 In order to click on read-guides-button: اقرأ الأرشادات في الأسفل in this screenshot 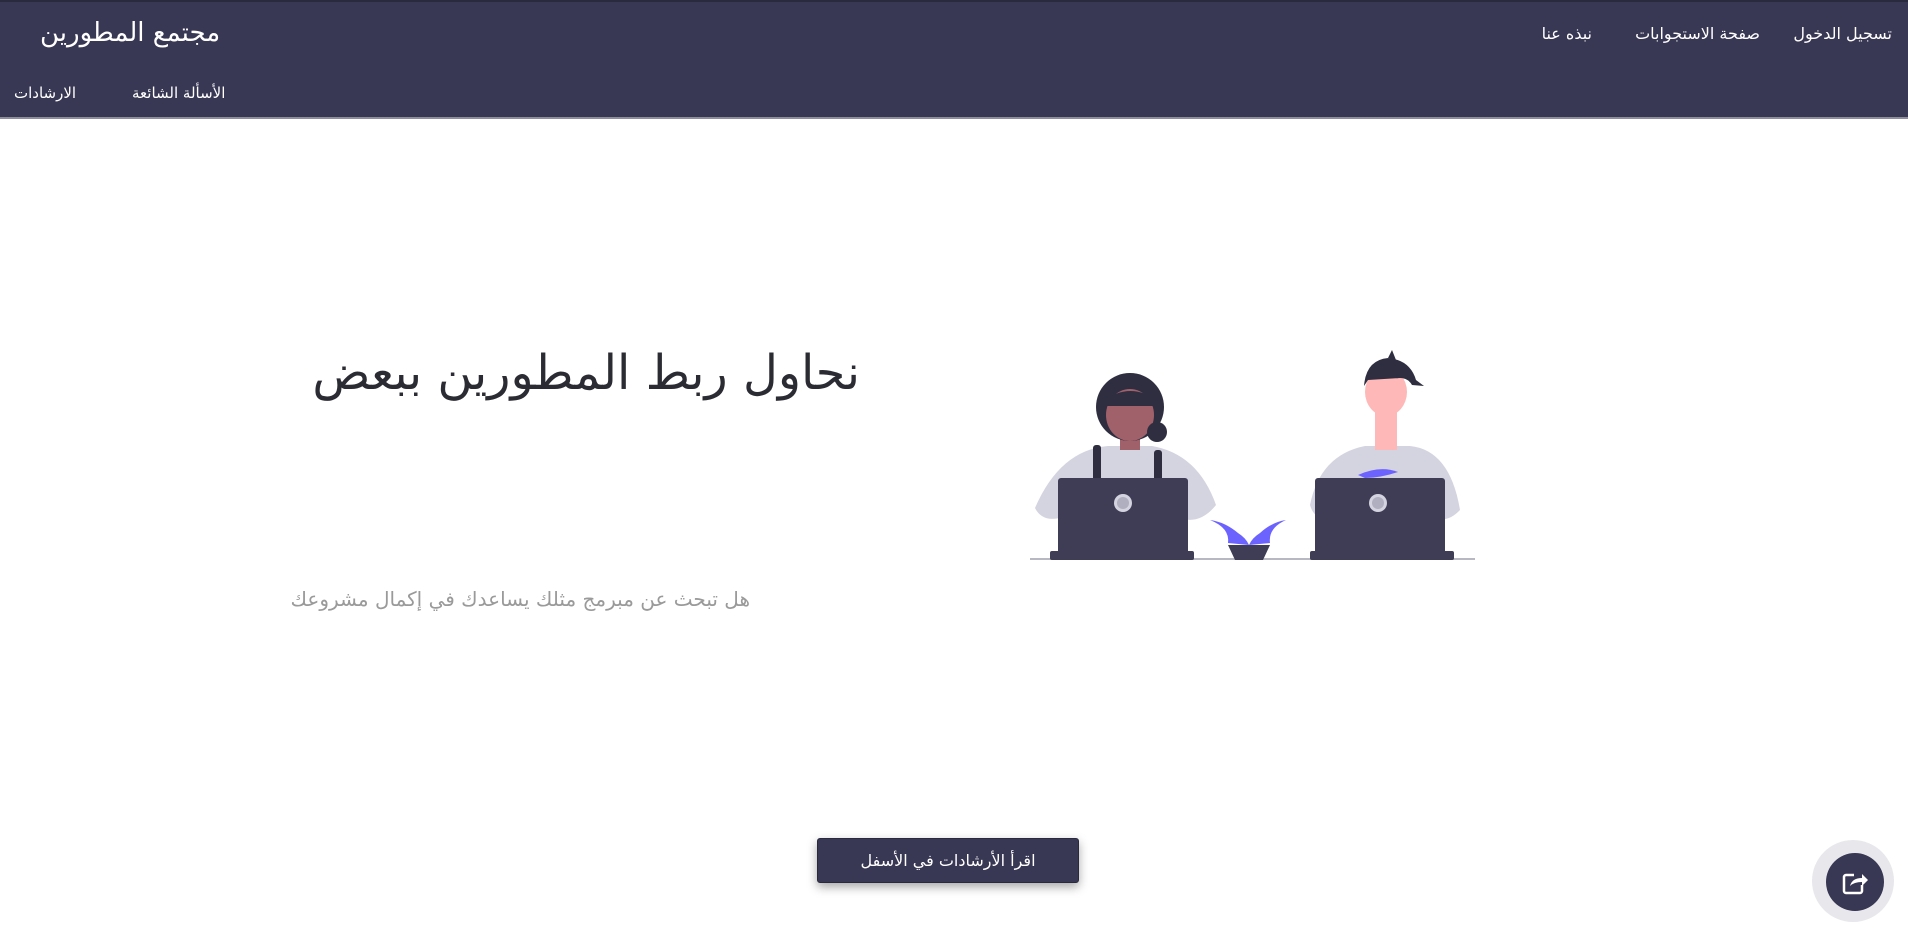, I will do `click(948, 860)`.